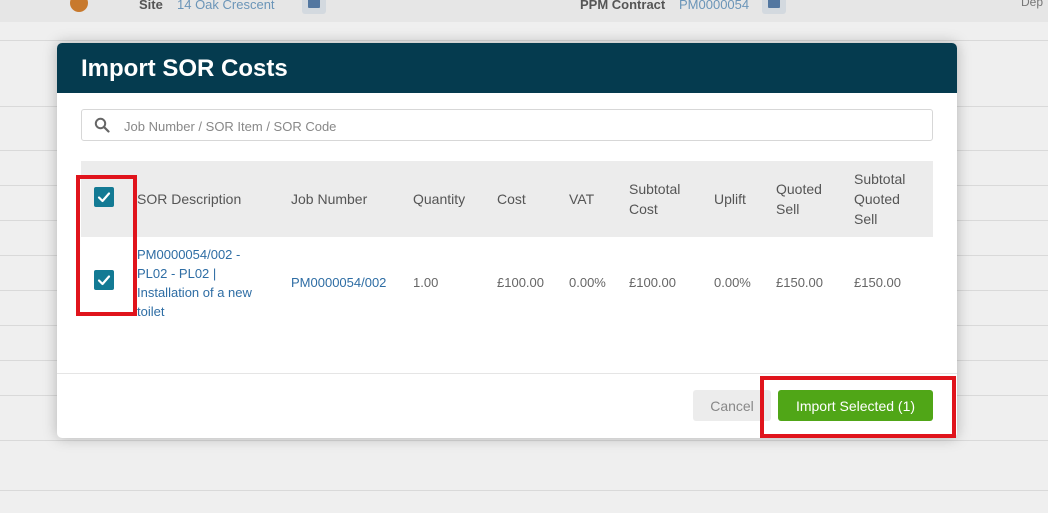  I want to click on description-line: PM0000054/002 -, so click(189, 254).